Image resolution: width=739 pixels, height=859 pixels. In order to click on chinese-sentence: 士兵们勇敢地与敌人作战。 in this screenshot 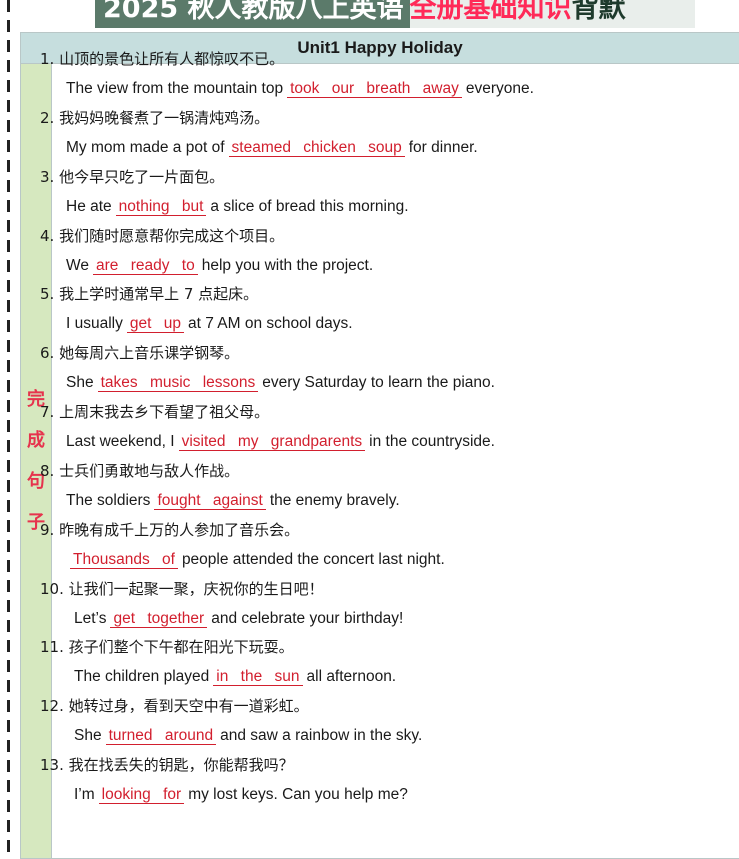, I will do `click(149, 470)`.